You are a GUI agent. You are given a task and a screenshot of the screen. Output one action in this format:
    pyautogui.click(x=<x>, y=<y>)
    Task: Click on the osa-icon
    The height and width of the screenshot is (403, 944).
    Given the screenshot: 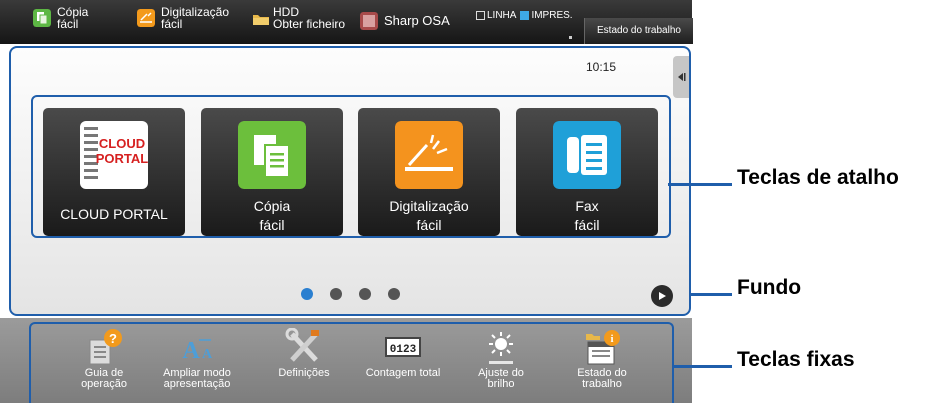 What is the action you would take?
    pyautogui.click(x=369, y=21)
    